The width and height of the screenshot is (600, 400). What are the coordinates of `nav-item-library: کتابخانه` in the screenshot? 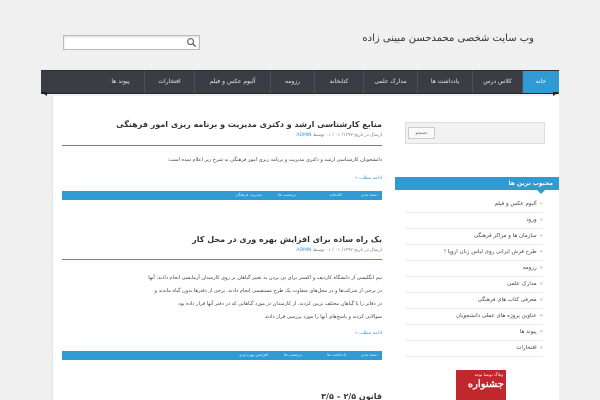 It's located at (339, 82).